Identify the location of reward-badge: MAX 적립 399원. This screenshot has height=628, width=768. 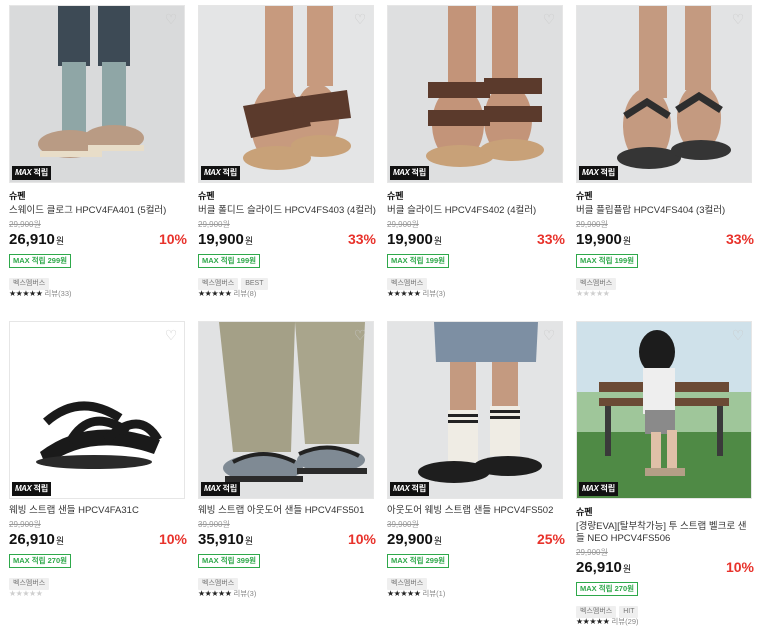
(229, 561).